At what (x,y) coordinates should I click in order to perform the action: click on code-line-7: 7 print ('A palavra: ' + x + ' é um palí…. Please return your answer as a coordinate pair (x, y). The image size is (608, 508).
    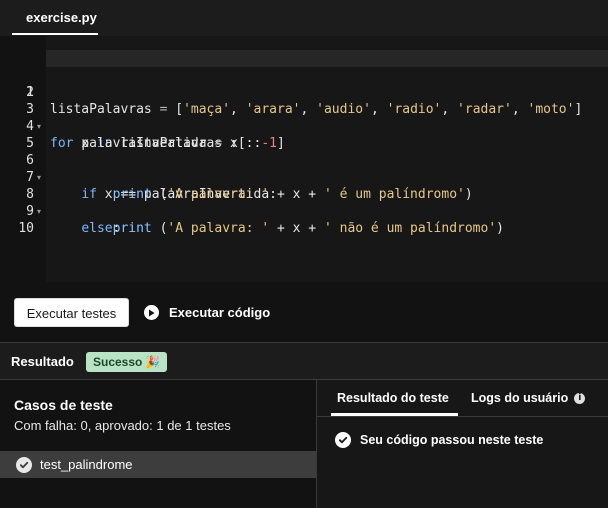
    Looking at the image, I should click on (304, 177).